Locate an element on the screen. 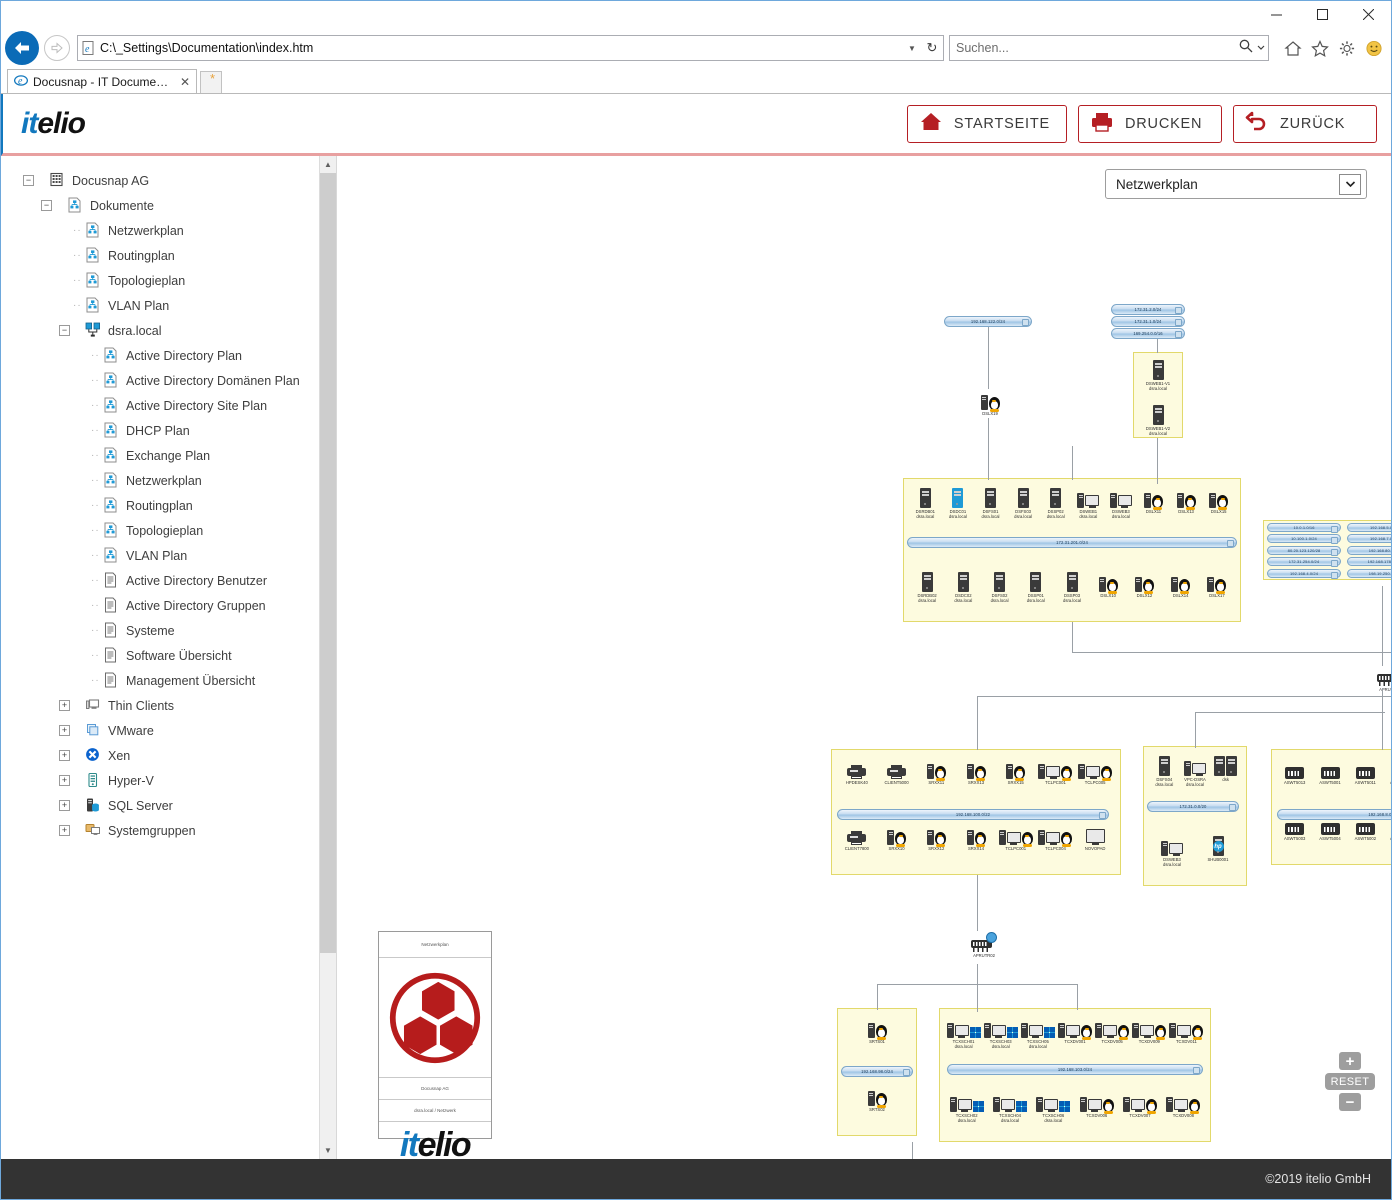  startseite-button: STARTSEITE is located at coordinates (986, 123).